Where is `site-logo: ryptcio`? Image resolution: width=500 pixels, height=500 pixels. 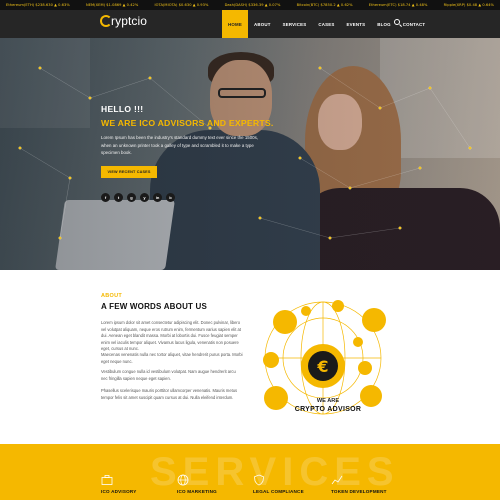 site-logo: ryptcio is located at coordinates (123, 21).